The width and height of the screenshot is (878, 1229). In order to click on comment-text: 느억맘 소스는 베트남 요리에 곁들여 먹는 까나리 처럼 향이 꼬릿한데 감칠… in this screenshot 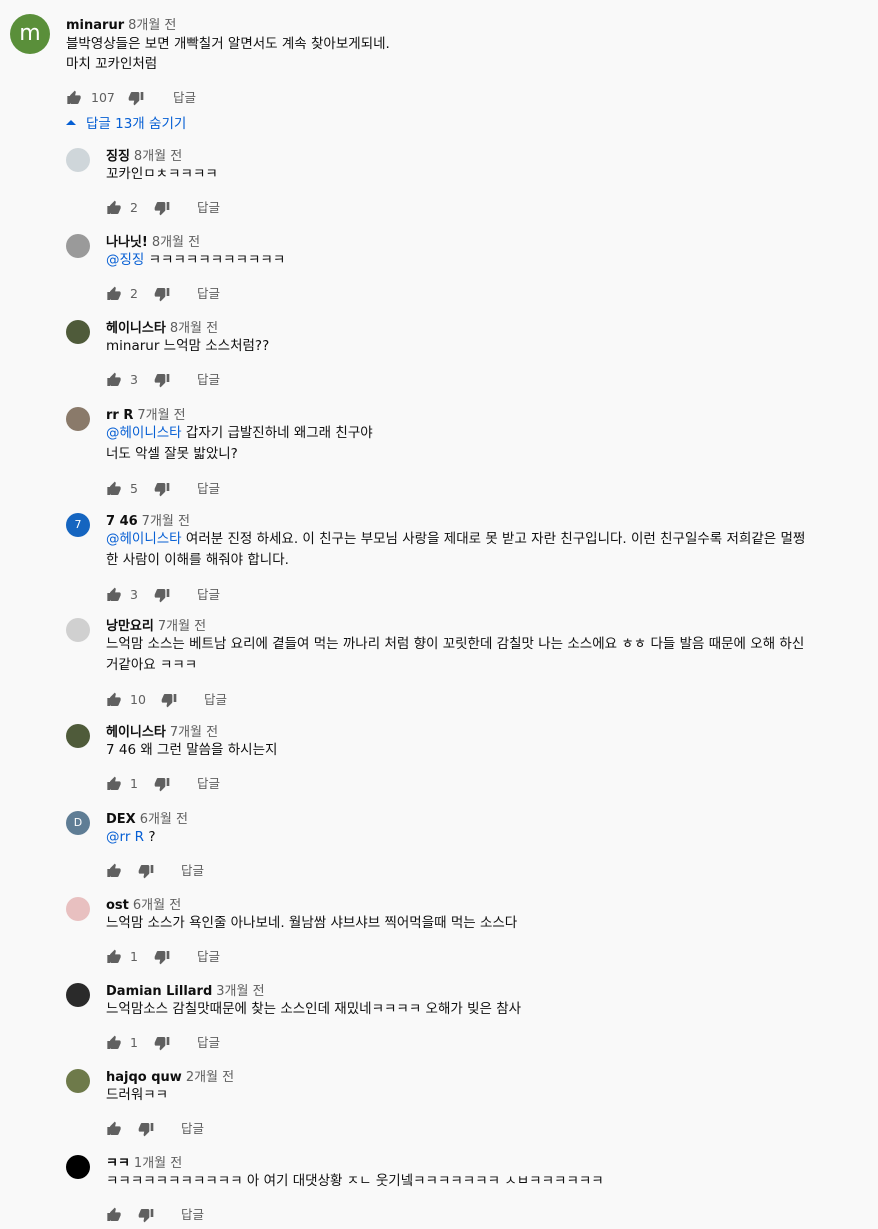, I will do `click(455, 644)`.